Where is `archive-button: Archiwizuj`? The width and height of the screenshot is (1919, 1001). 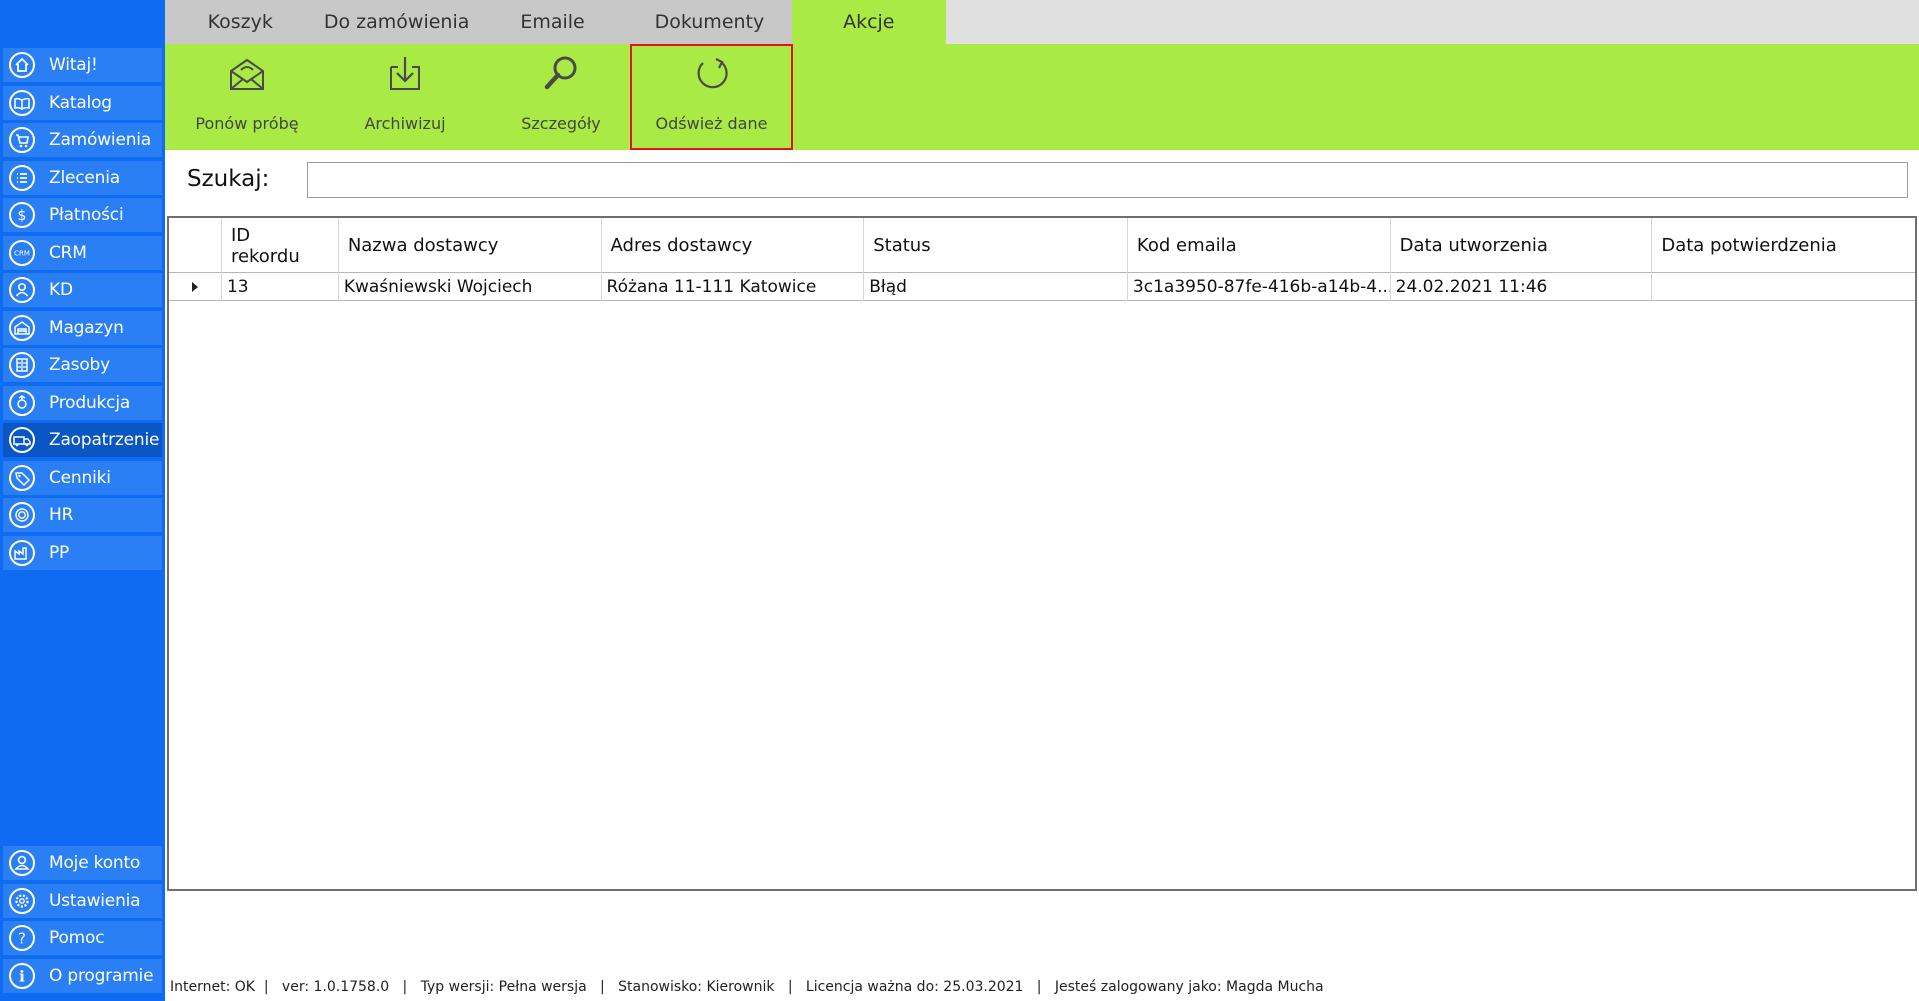 archive-button: Archiwizuj is located at coordinates (405, 97).